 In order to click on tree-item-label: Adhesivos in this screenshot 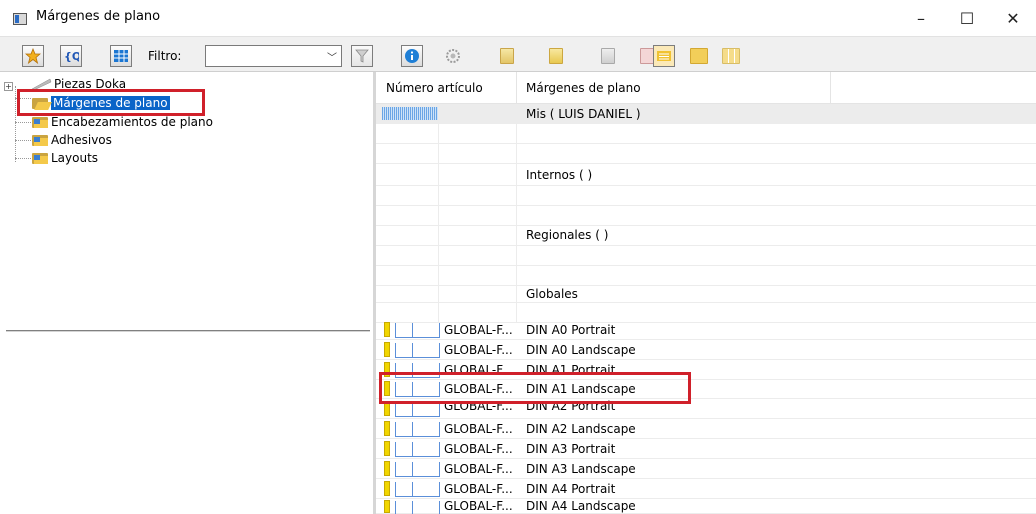, I will do `click(81, 140)`.